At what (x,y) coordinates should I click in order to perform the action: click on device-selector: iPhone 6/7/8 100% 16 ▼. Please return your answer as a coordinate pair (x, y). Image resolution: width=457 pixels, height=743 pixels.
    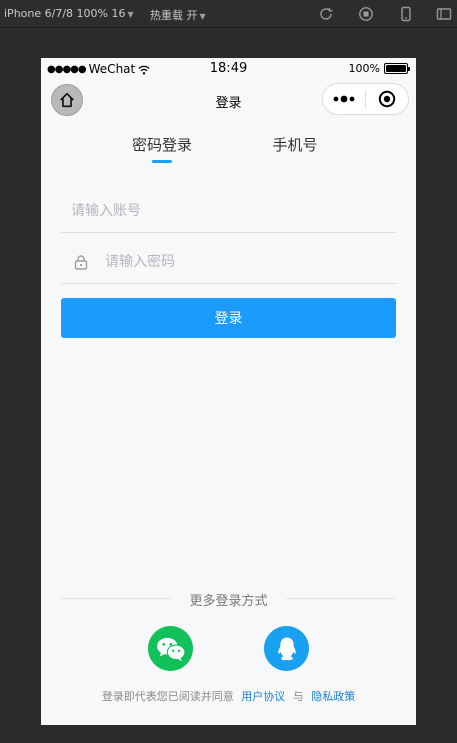
    Looking at the image, I should click on (69, 13).